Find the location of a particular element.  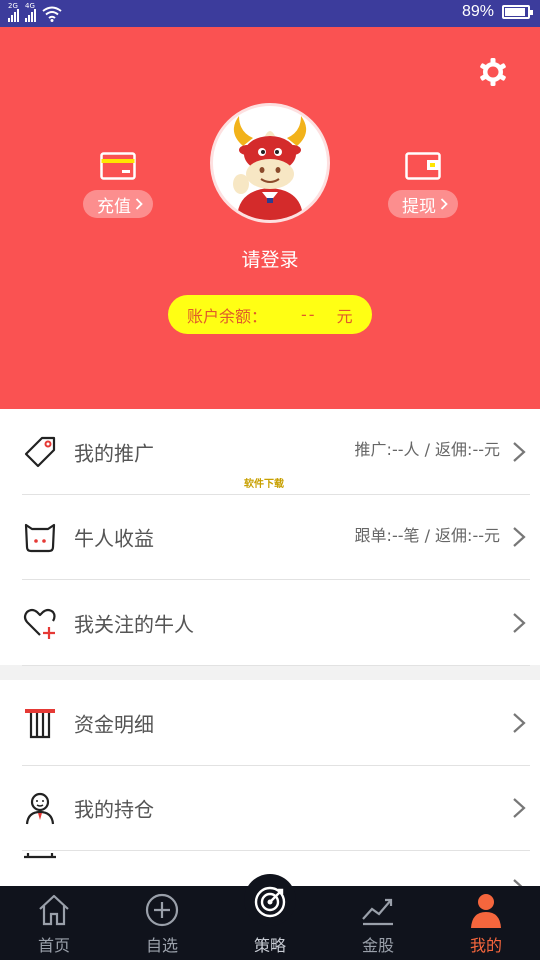

nav-mine: 我的 is located at coordinates (486, 923).